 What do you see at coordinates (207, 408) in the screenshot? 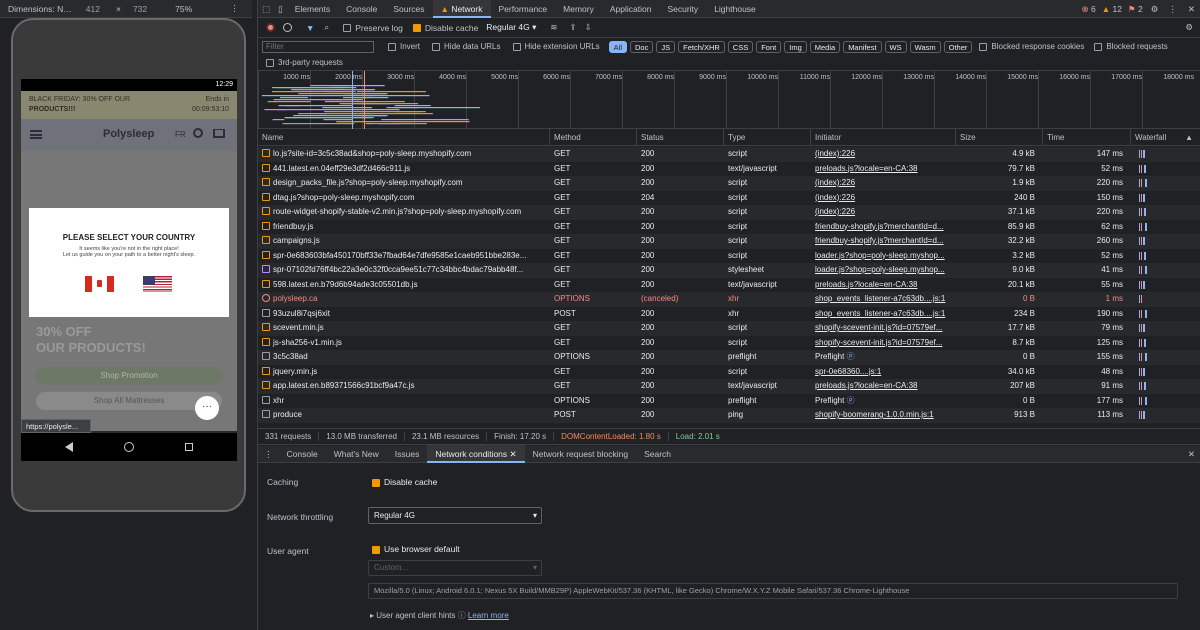
I see `chat-widget-button: ···` at bounding box center [207, 408].